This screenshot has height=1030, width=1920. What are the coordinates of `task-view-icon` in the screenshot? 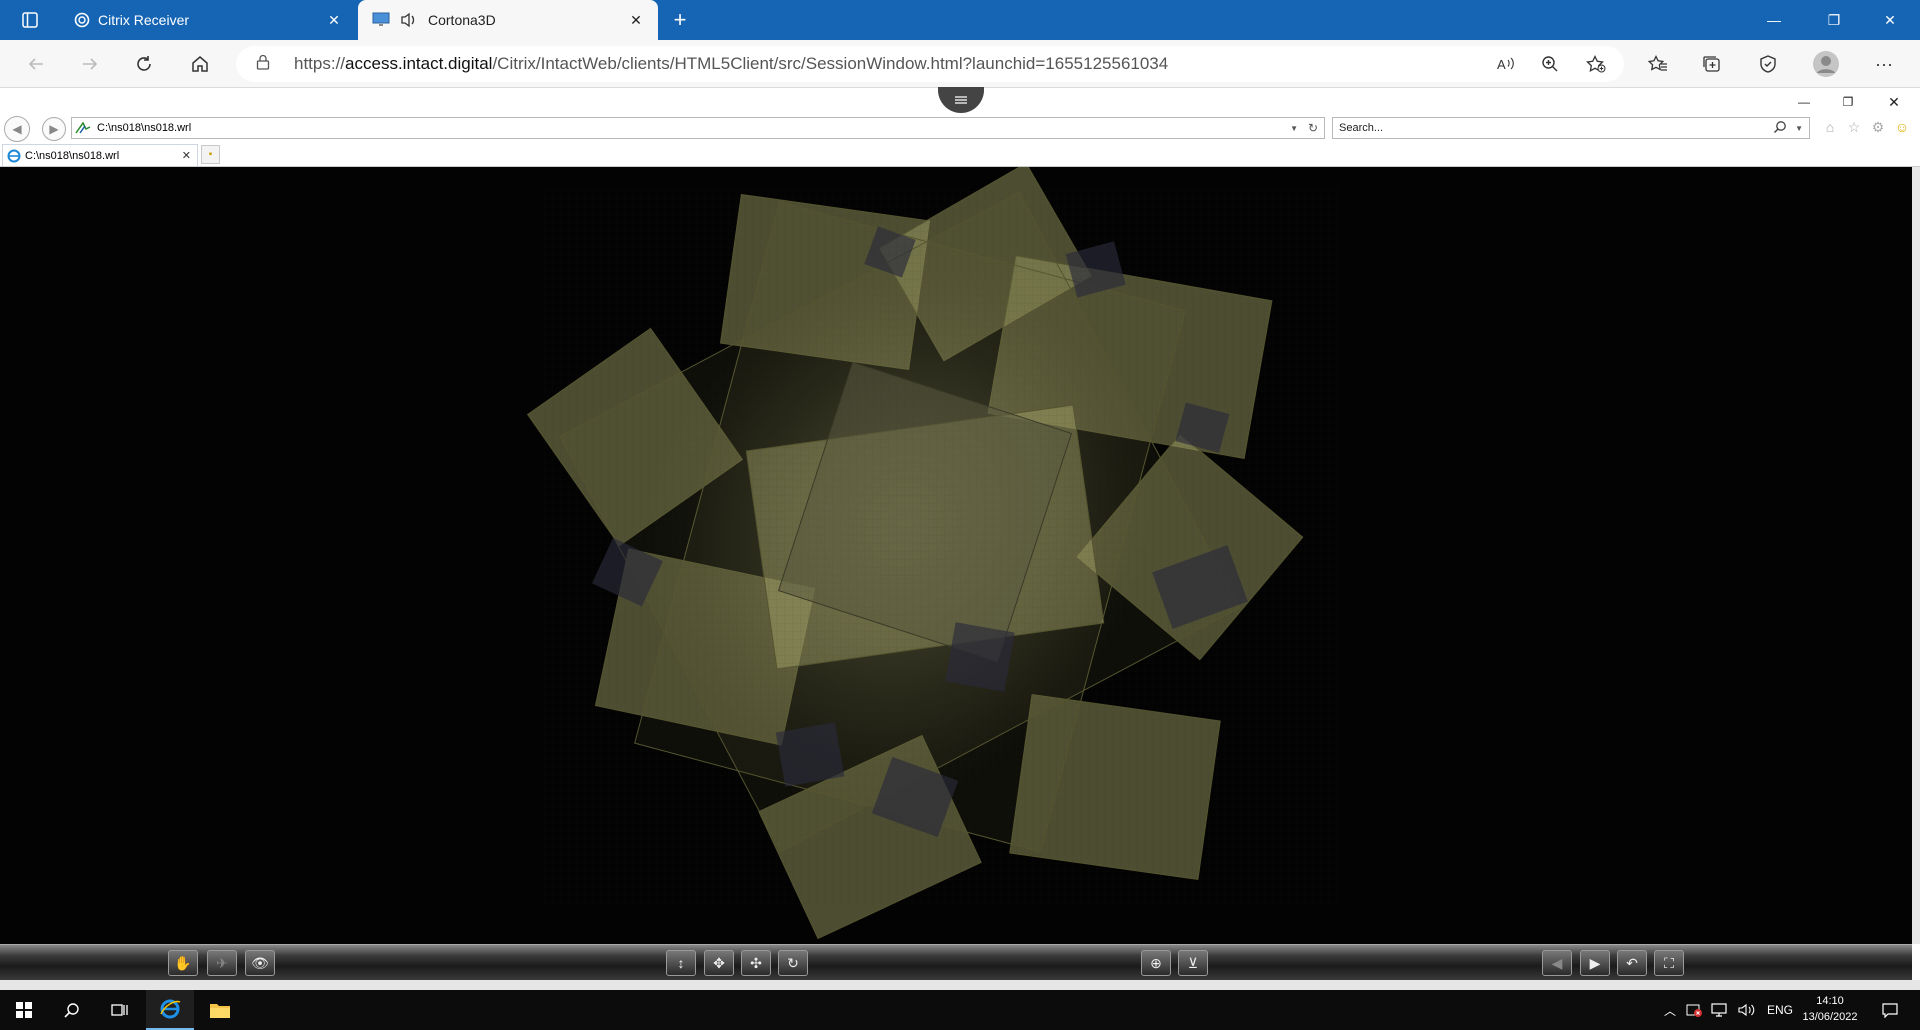 It's located at (120, 1010).